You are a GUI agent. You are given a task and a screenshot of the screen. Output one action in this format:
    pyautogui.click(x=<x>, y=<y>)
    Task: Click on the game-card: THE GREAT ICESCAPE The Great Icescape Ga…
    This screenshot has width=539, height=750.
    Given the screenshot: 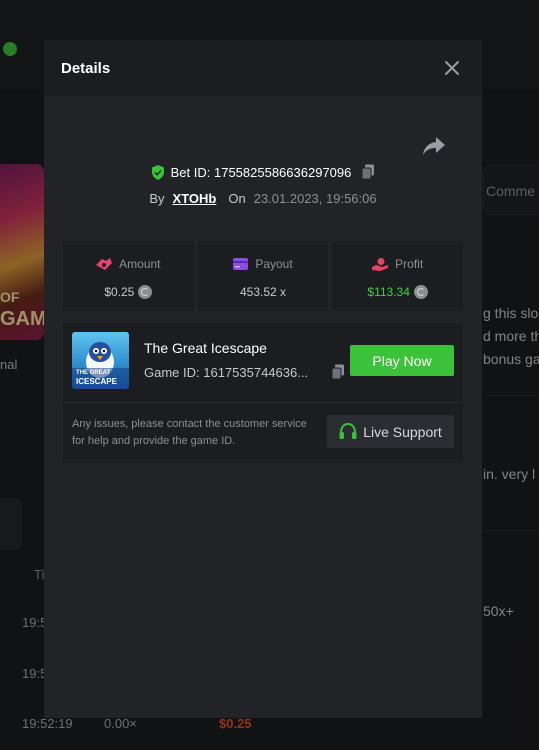 What is the action you would take?
    pyautogui.click(x=263, y=393)
    